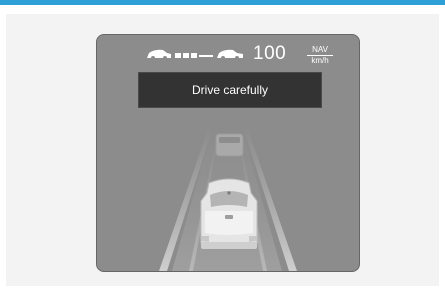 The height and width of the screenshot is (289, 445). What do you see at coordinates (222, 2) in the screenshot?
I see `header-rule` at bounding box center [222, 2].